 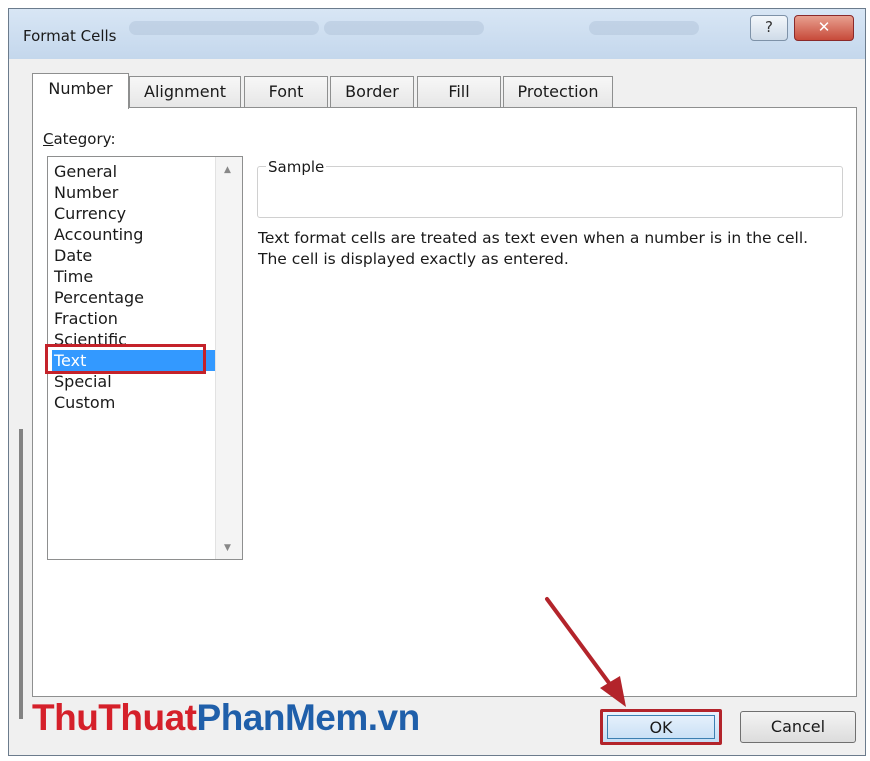 I want to click on tab-label: Number, so click(x=80, y=88).